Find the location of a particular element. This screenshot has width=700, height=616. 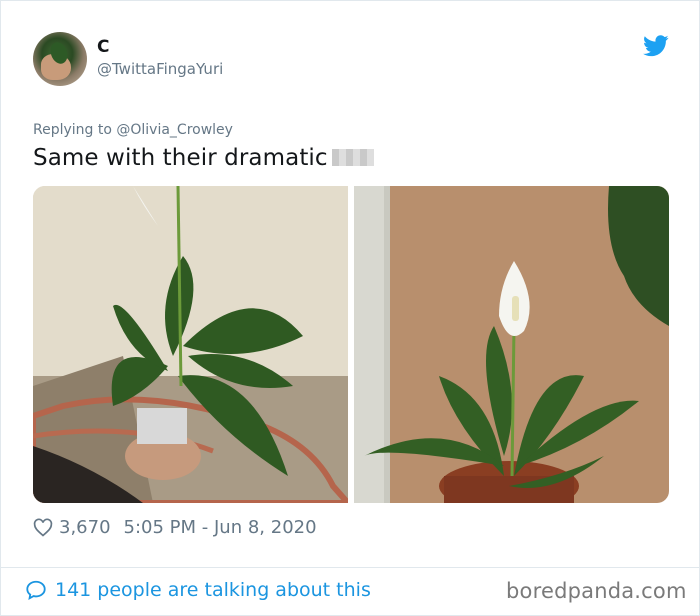

avatar is located at coordinates (60, 59).